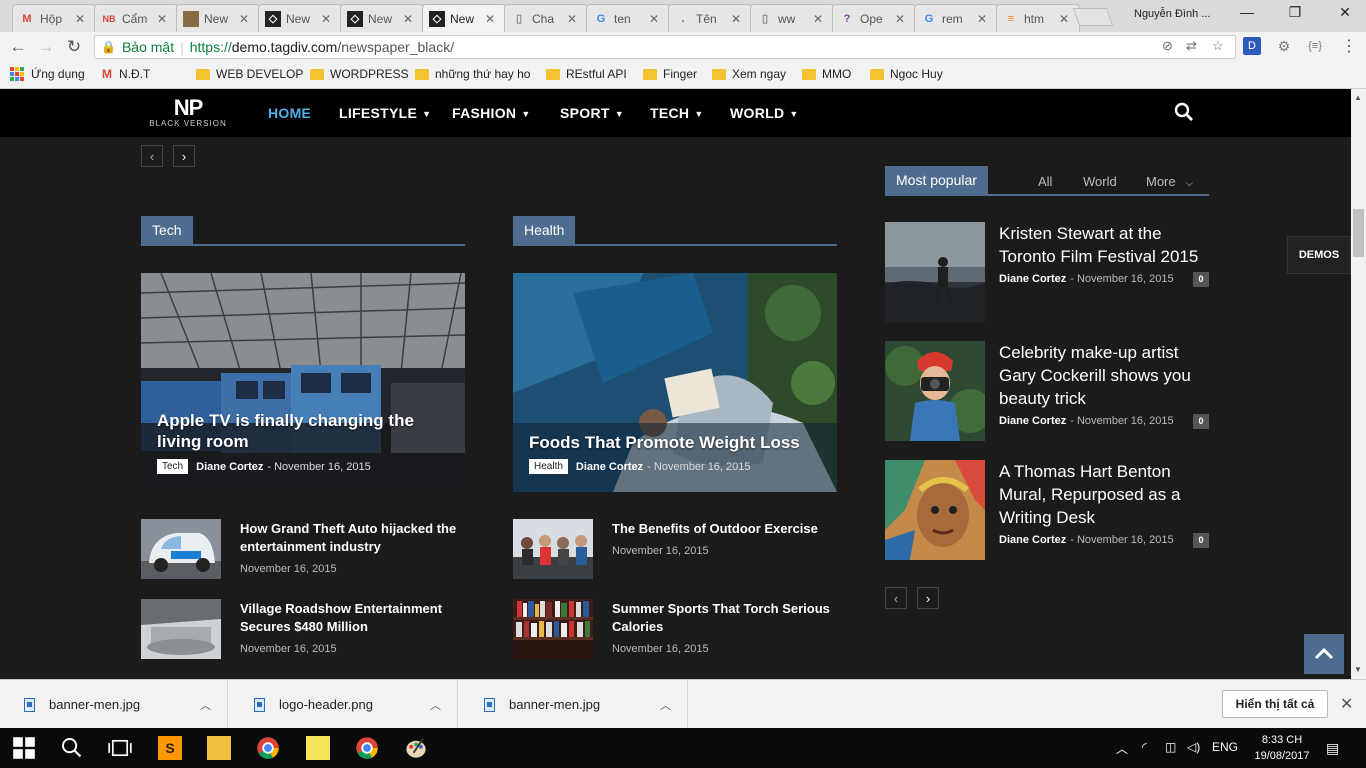 The height and width of the screenshot is (768, 1366). Describe the element at coordinates (826, 74) in the screenshot. I see `bookmark-folder: MMO` at that location.